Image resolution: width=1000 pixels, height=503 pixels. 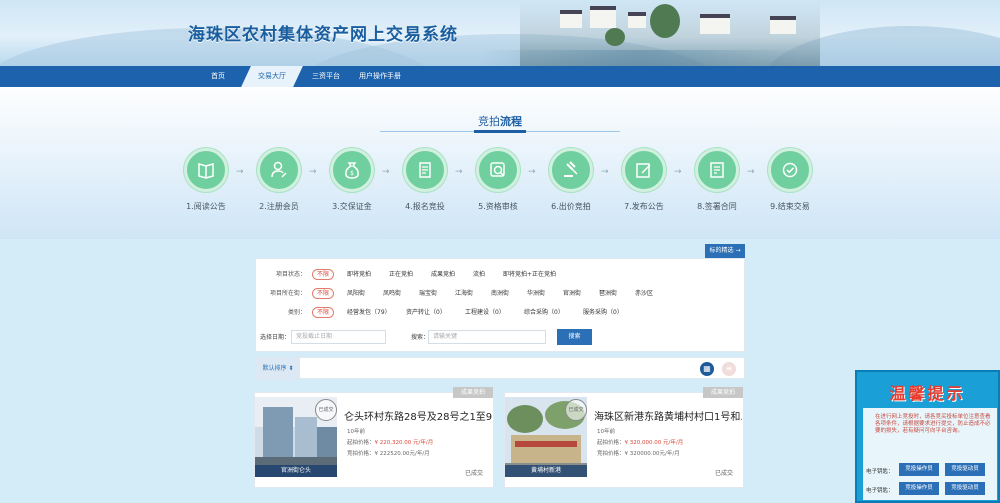 I want to click on filter-option: 流拍, so click(x=479, y=275).